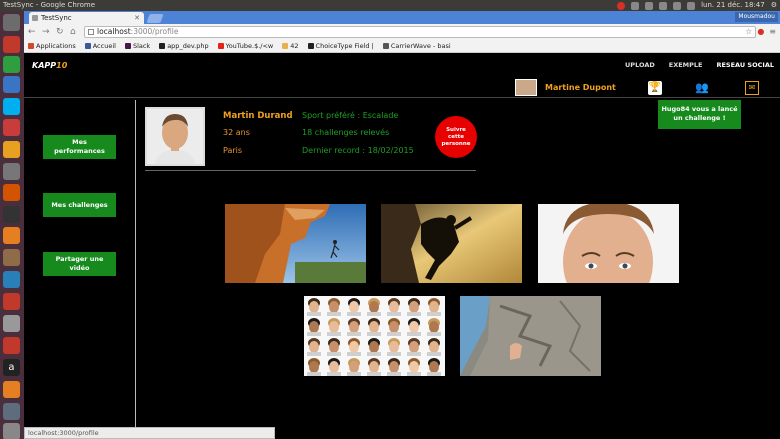 This screenshot has width=780, height=439. What do you see at coordinates (141, 46) in the screenshot?
I see `bookmark-label: Slack` at bounding box center [141, 46].